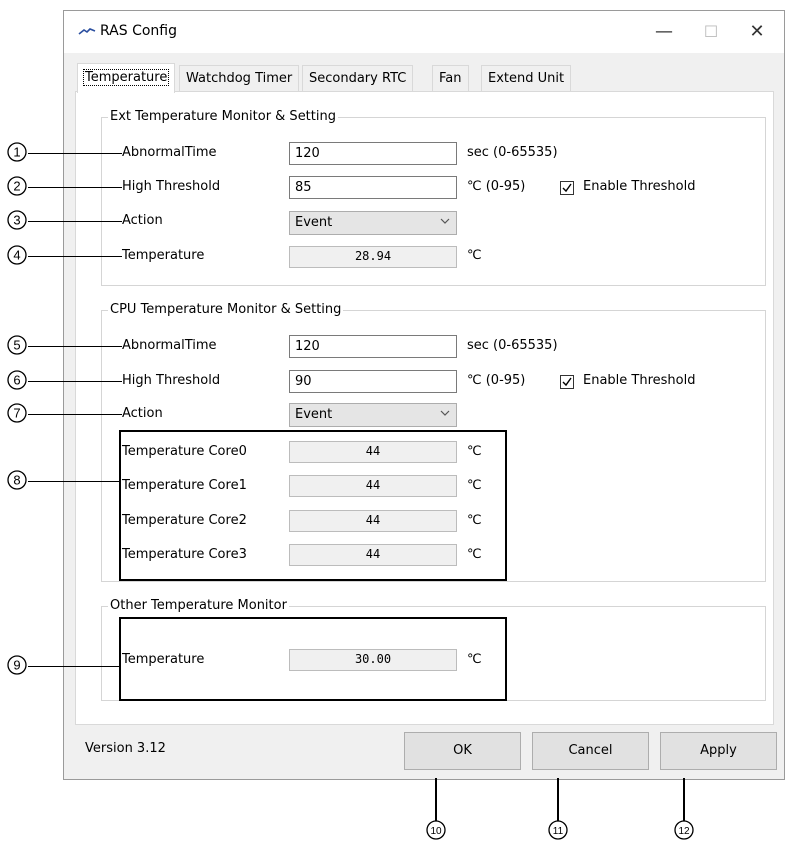 The width and height of the screenshot is (789, 843). I want to click on callout-3-marker: 3, so click(17, 220).